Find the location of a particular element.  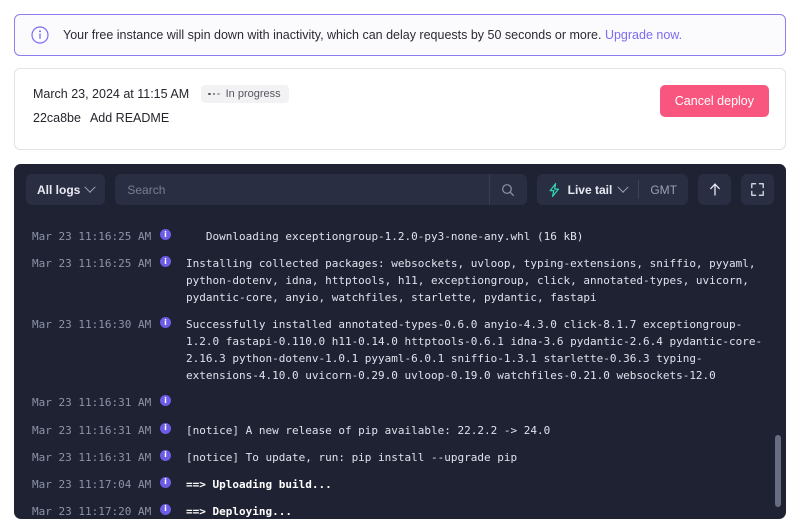

deploy-commit-row: 22ca8be Add README is located at coordinates (161, 118).